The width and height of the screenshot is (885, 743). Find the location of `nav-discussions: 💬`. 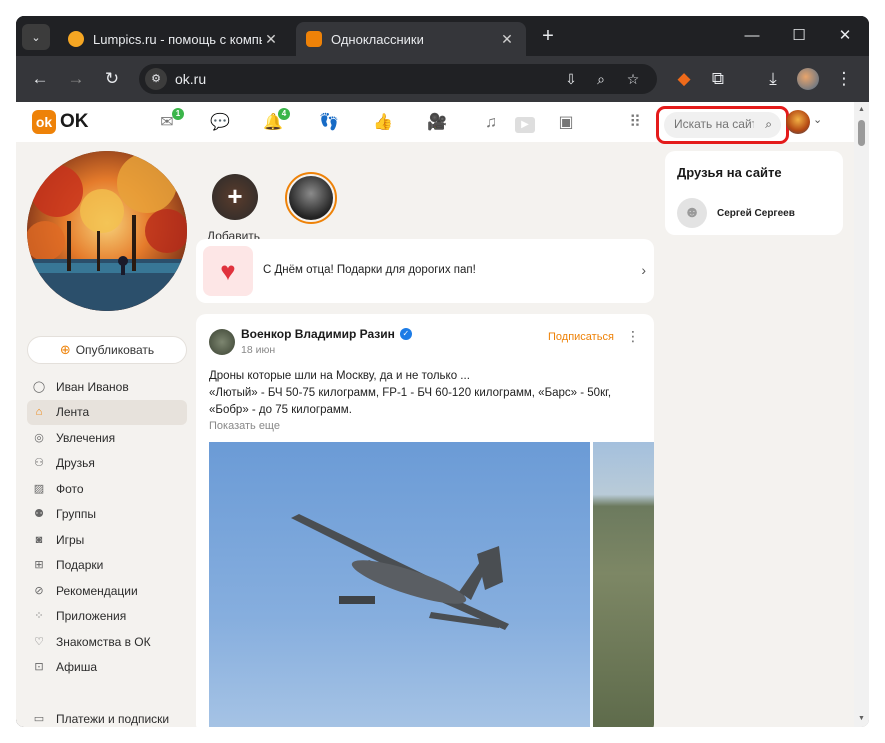

nav-discussions: 💬 is located at coordinates (220, 123).